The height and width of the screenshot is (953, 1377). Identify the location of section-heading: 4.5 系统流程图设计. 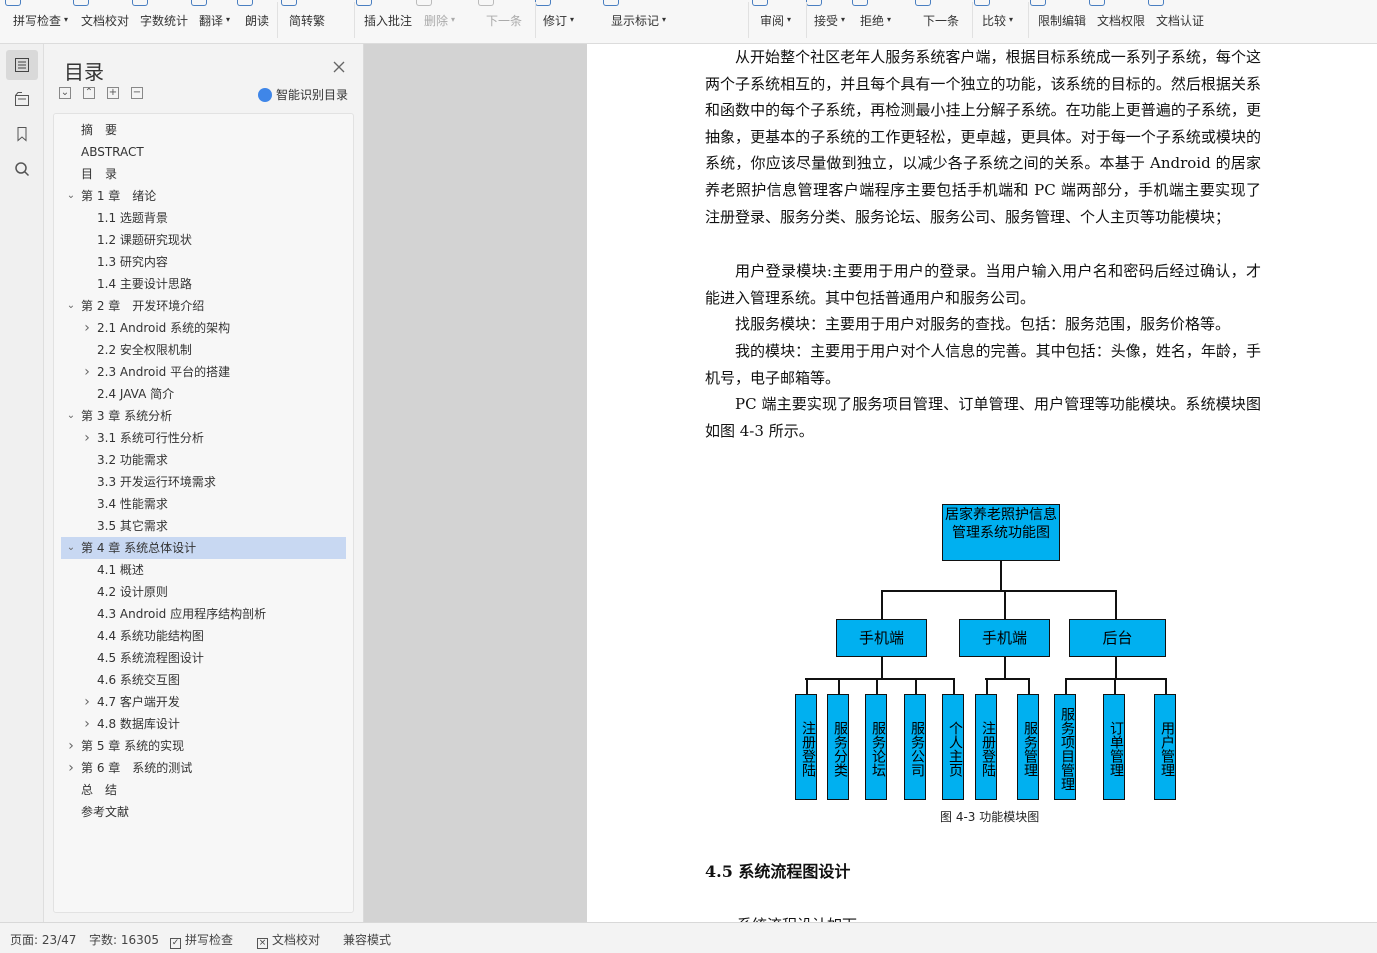
(778, 871).